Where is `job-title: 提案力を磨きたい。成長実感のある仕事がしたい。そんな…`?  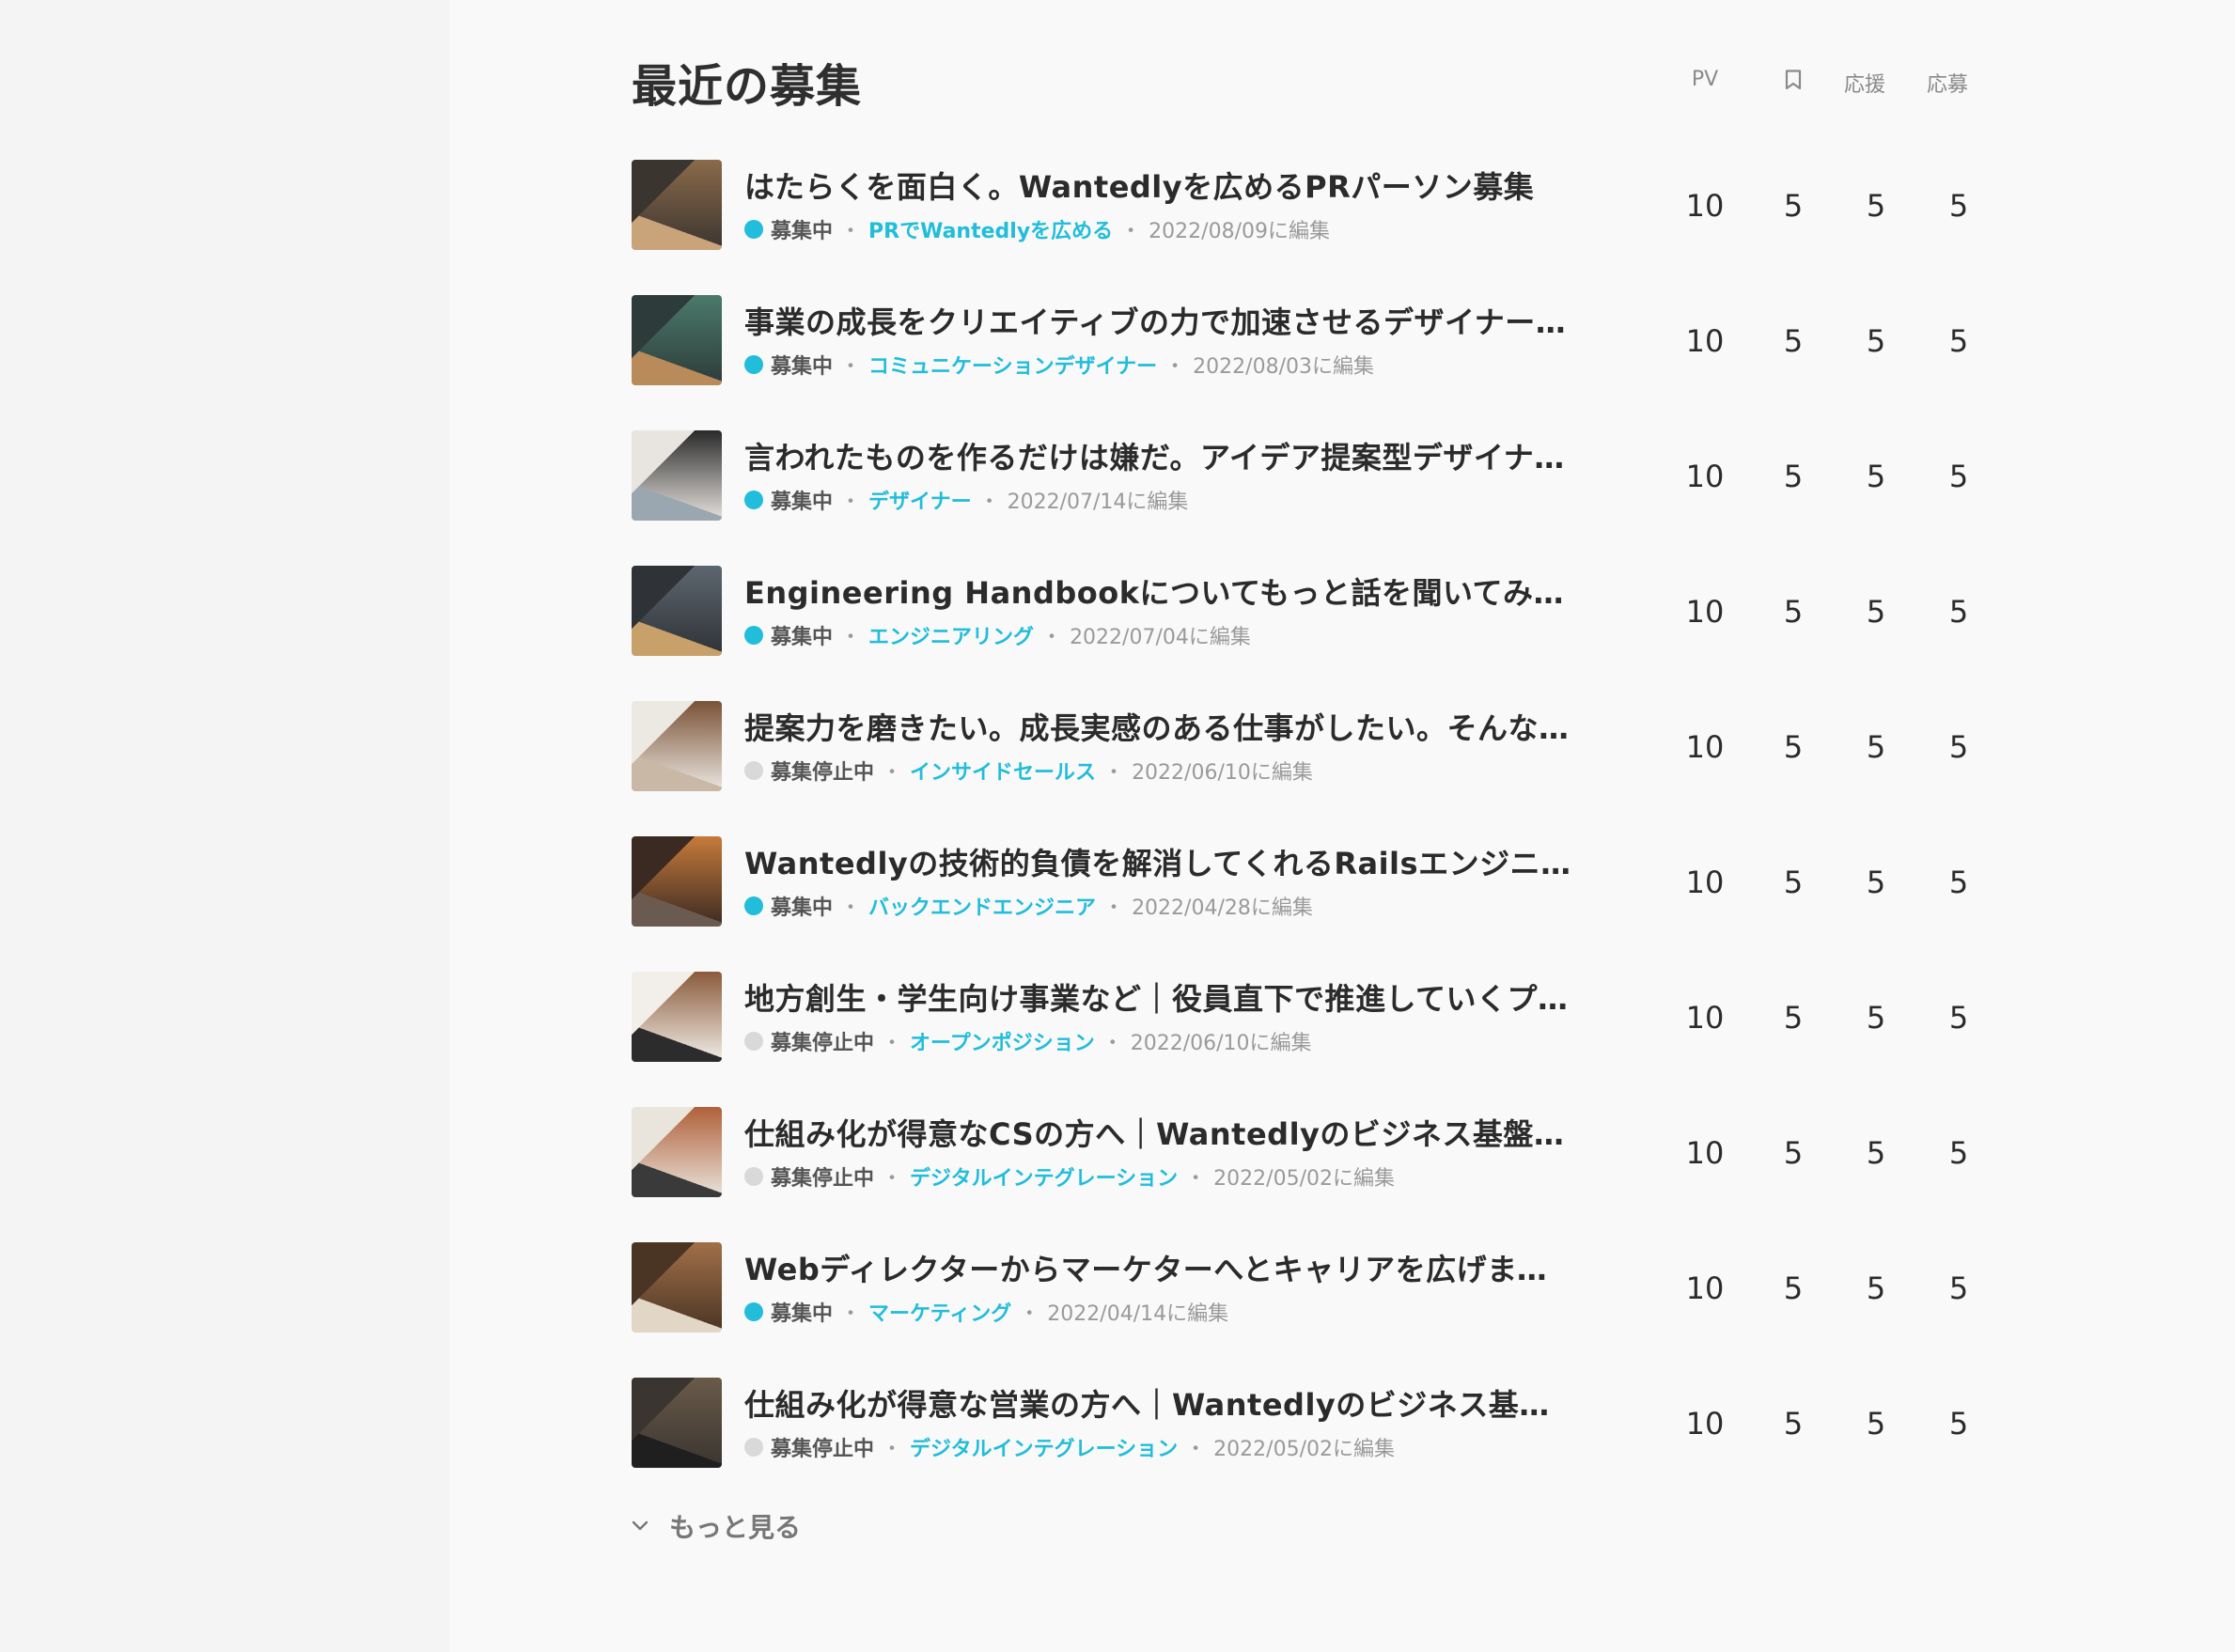 job-title: 提案力を磨きたい。成長実感のある仕事がしたい。そんな… is located at coordinates (1157, 726).